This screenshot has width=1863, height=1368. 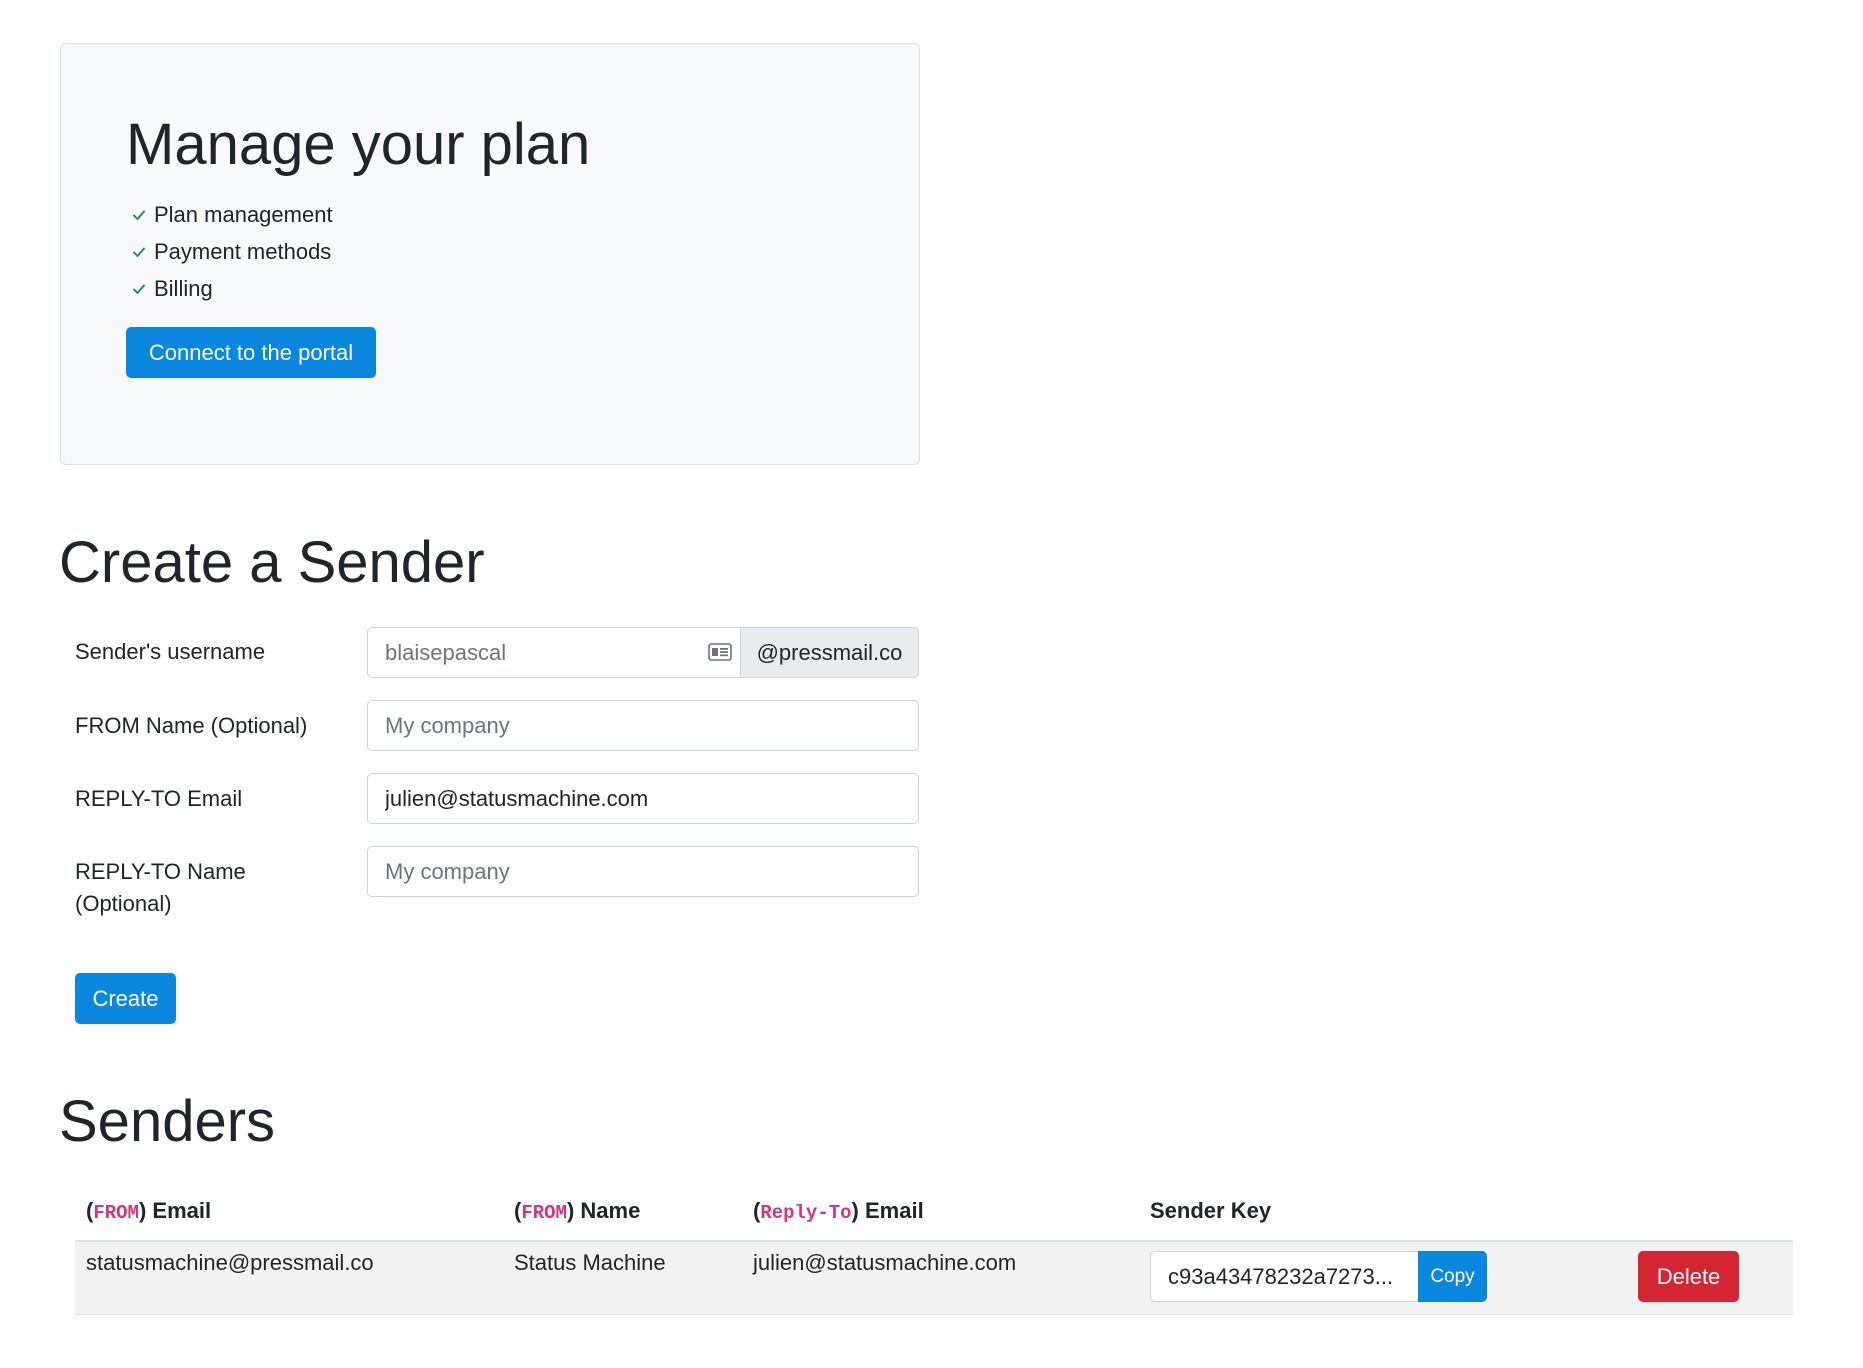 I want to click on reply-to-email-input, so click(x=643, y=798).